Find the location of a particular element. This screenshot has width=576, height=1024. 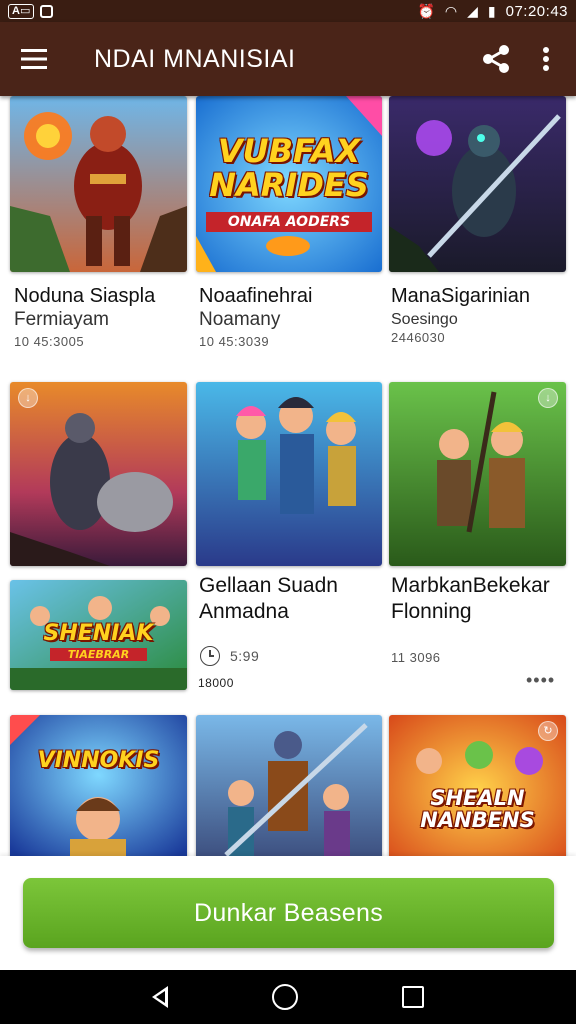

menu-button is located at coordinates (34, 59).